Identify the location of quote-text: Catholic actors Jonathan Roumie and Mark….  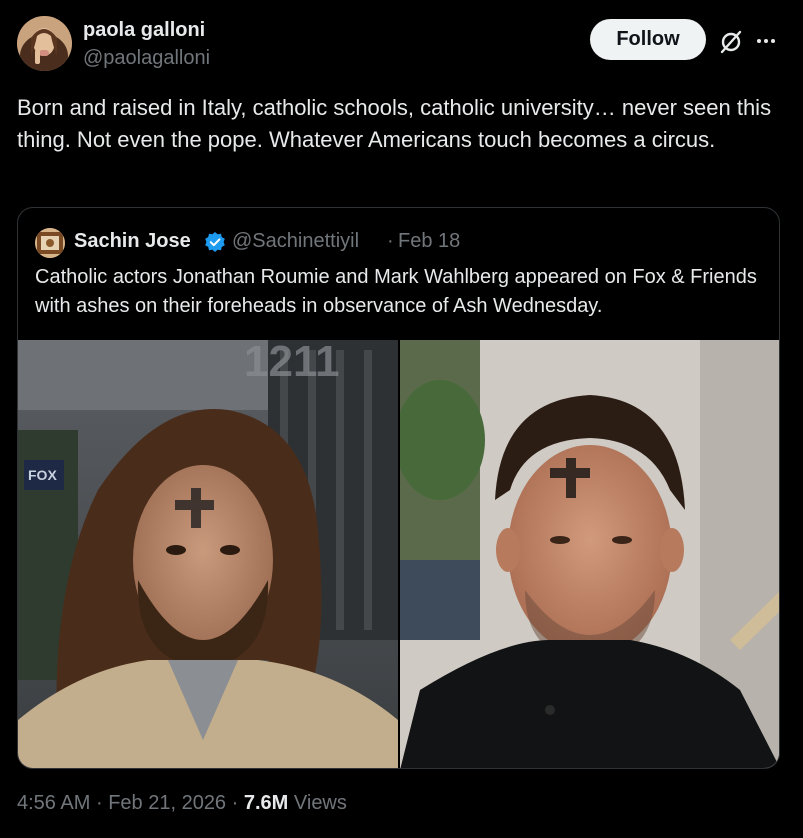
(396, 291).